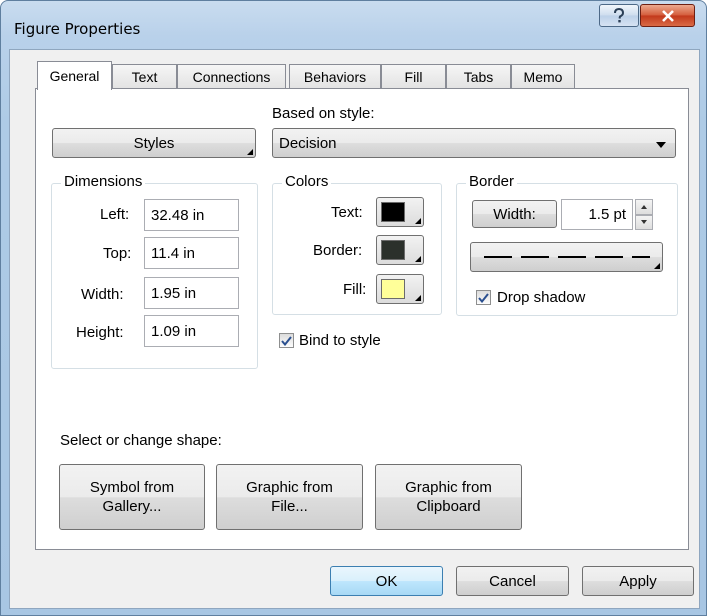 The height and width of the screenshot is (616, 707). I want to click on border-color-button, so click(400, 250).